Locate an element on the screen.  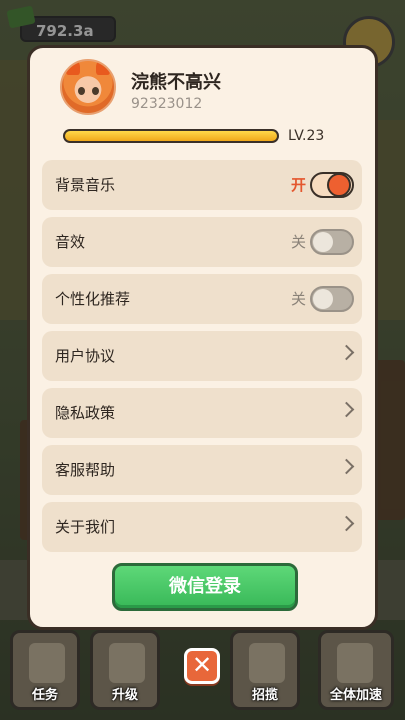
setting-row-customer-support: 客服帮助 is located at coordinates (202, 470).